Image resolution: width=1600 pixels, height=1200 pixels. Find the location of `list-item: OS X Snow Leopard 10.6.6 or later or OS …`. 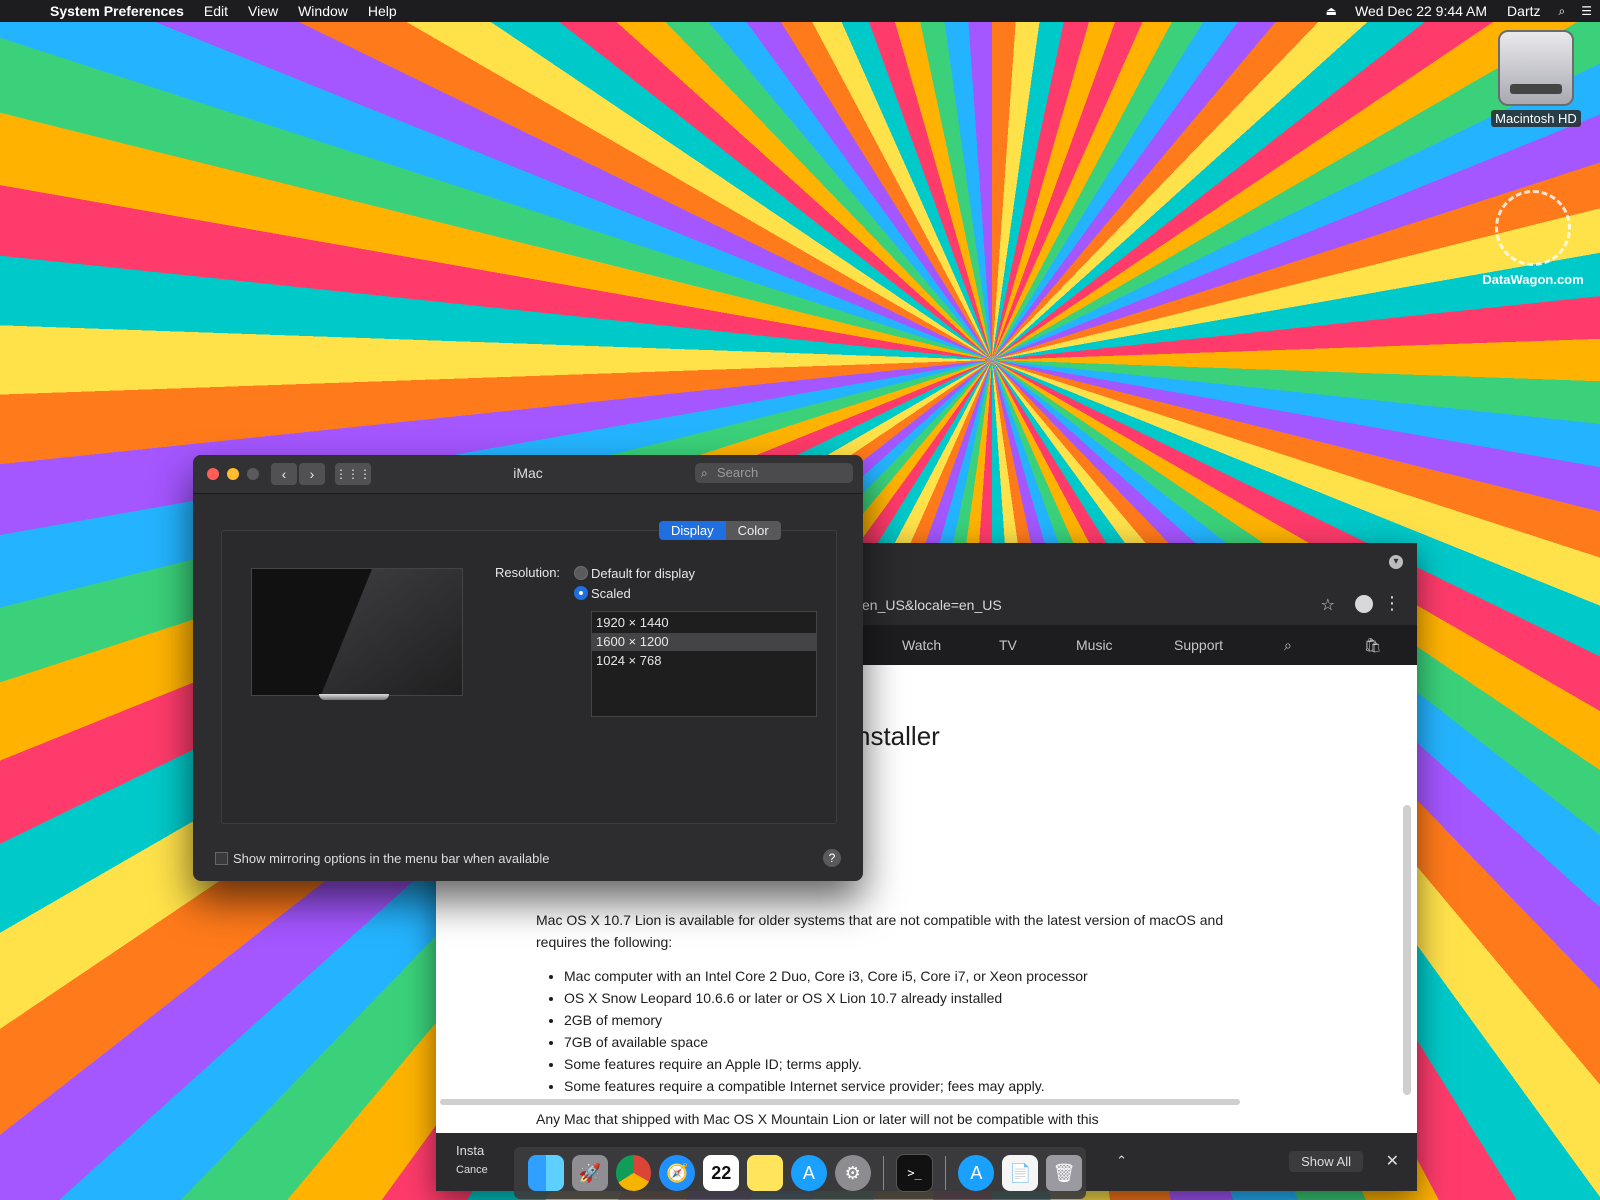

list-item: OS X Snow Leopard 10.6.6 or later or OS … is located at coordinates (914, 998).